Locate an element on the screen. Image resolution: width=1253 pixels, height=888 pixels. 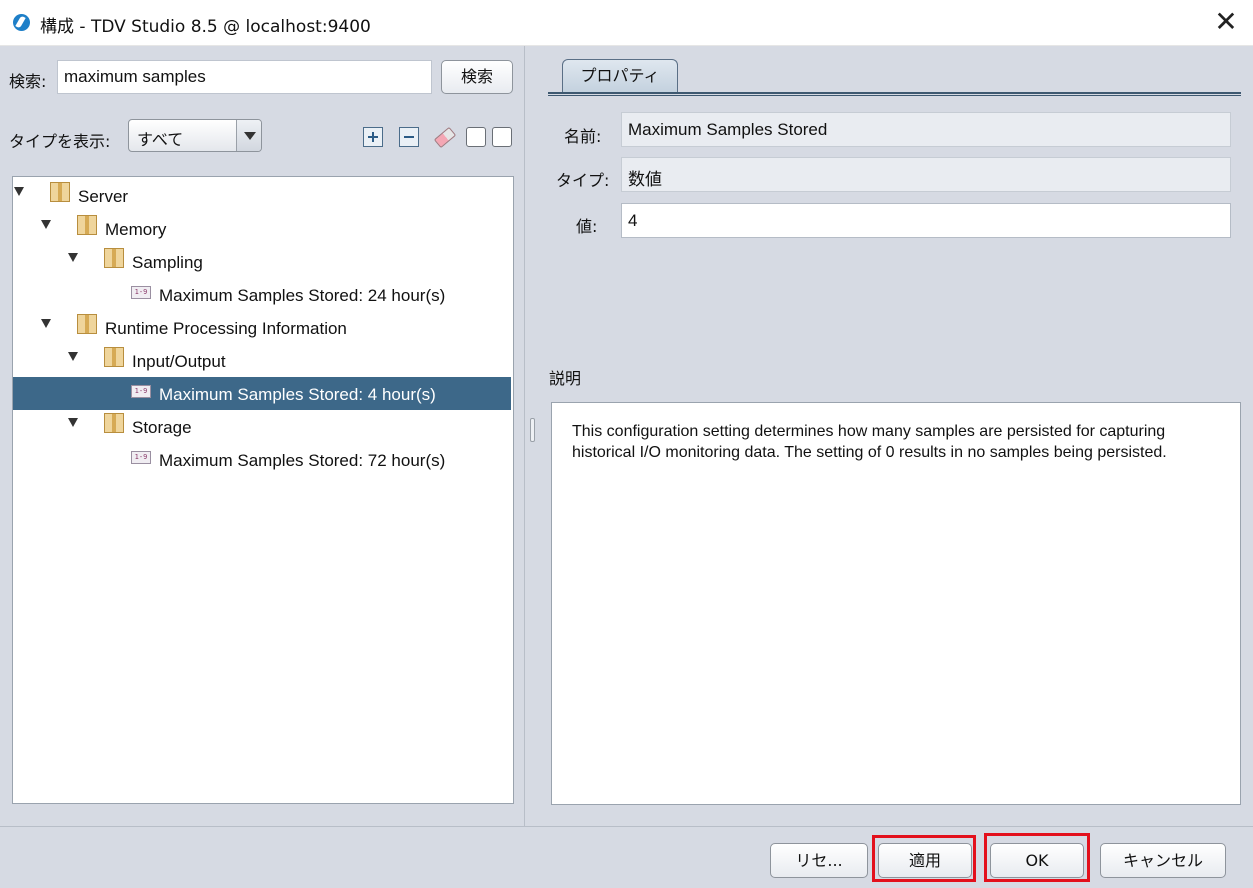
close-icon: ✕ is located at coordinates (1226, 23).